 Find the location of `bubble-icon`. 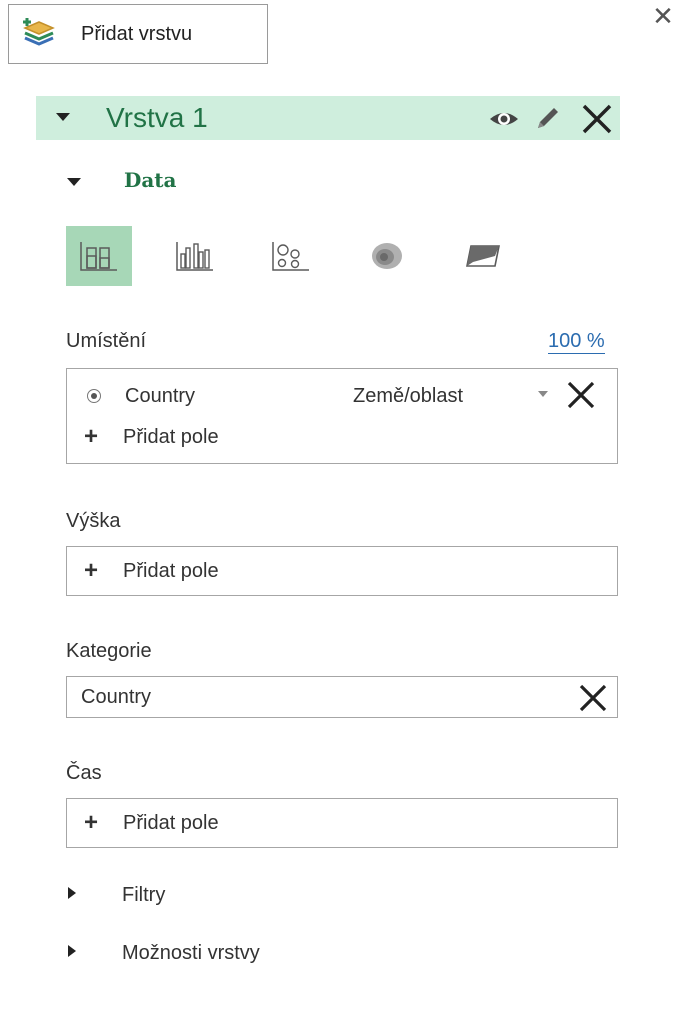

bubble-icon is located at coordinates (290, 256).